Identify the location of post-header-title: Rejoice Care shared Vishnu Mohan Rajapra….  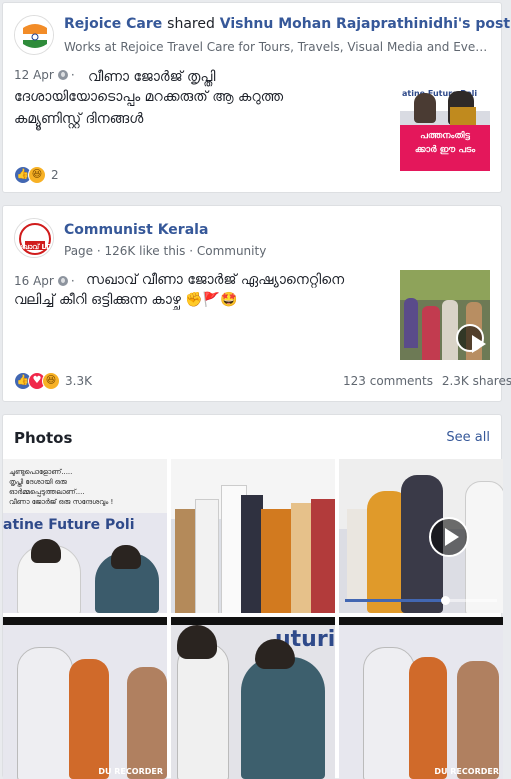
(287, 24).